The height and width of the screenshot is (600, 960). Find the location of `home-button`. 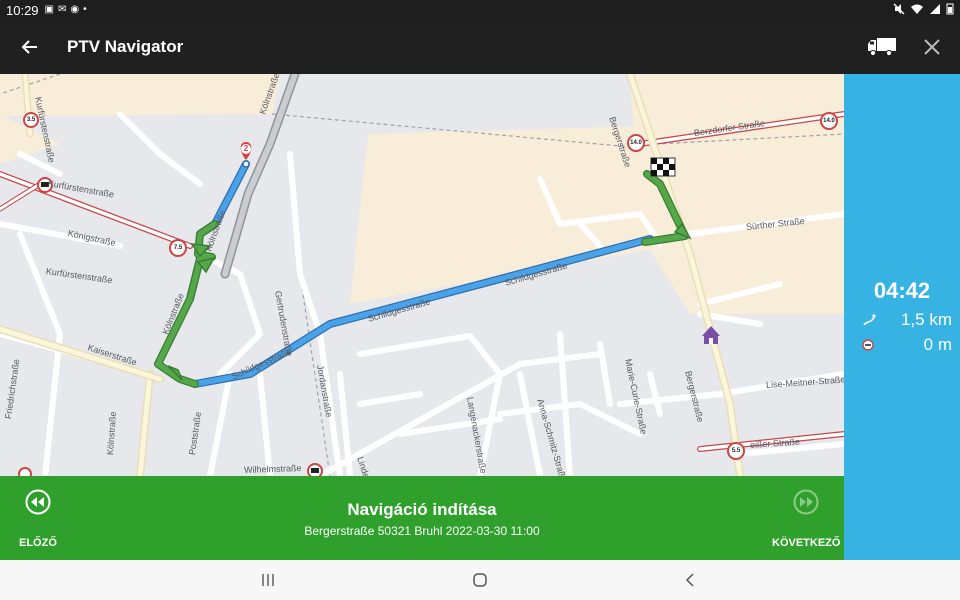

home-button is located at coordinates (480, 580).